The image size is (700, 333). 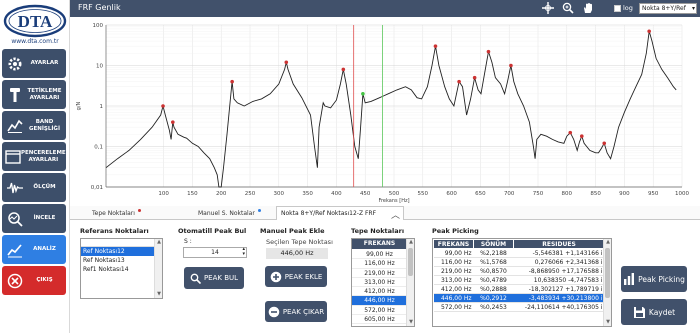 What do you see at coordinates (519, 262) in the screenshot?
I see `table-row: 116,00 Hz %1,5768 0,276066 +2,341368 i` at bounding box center [519, 262].